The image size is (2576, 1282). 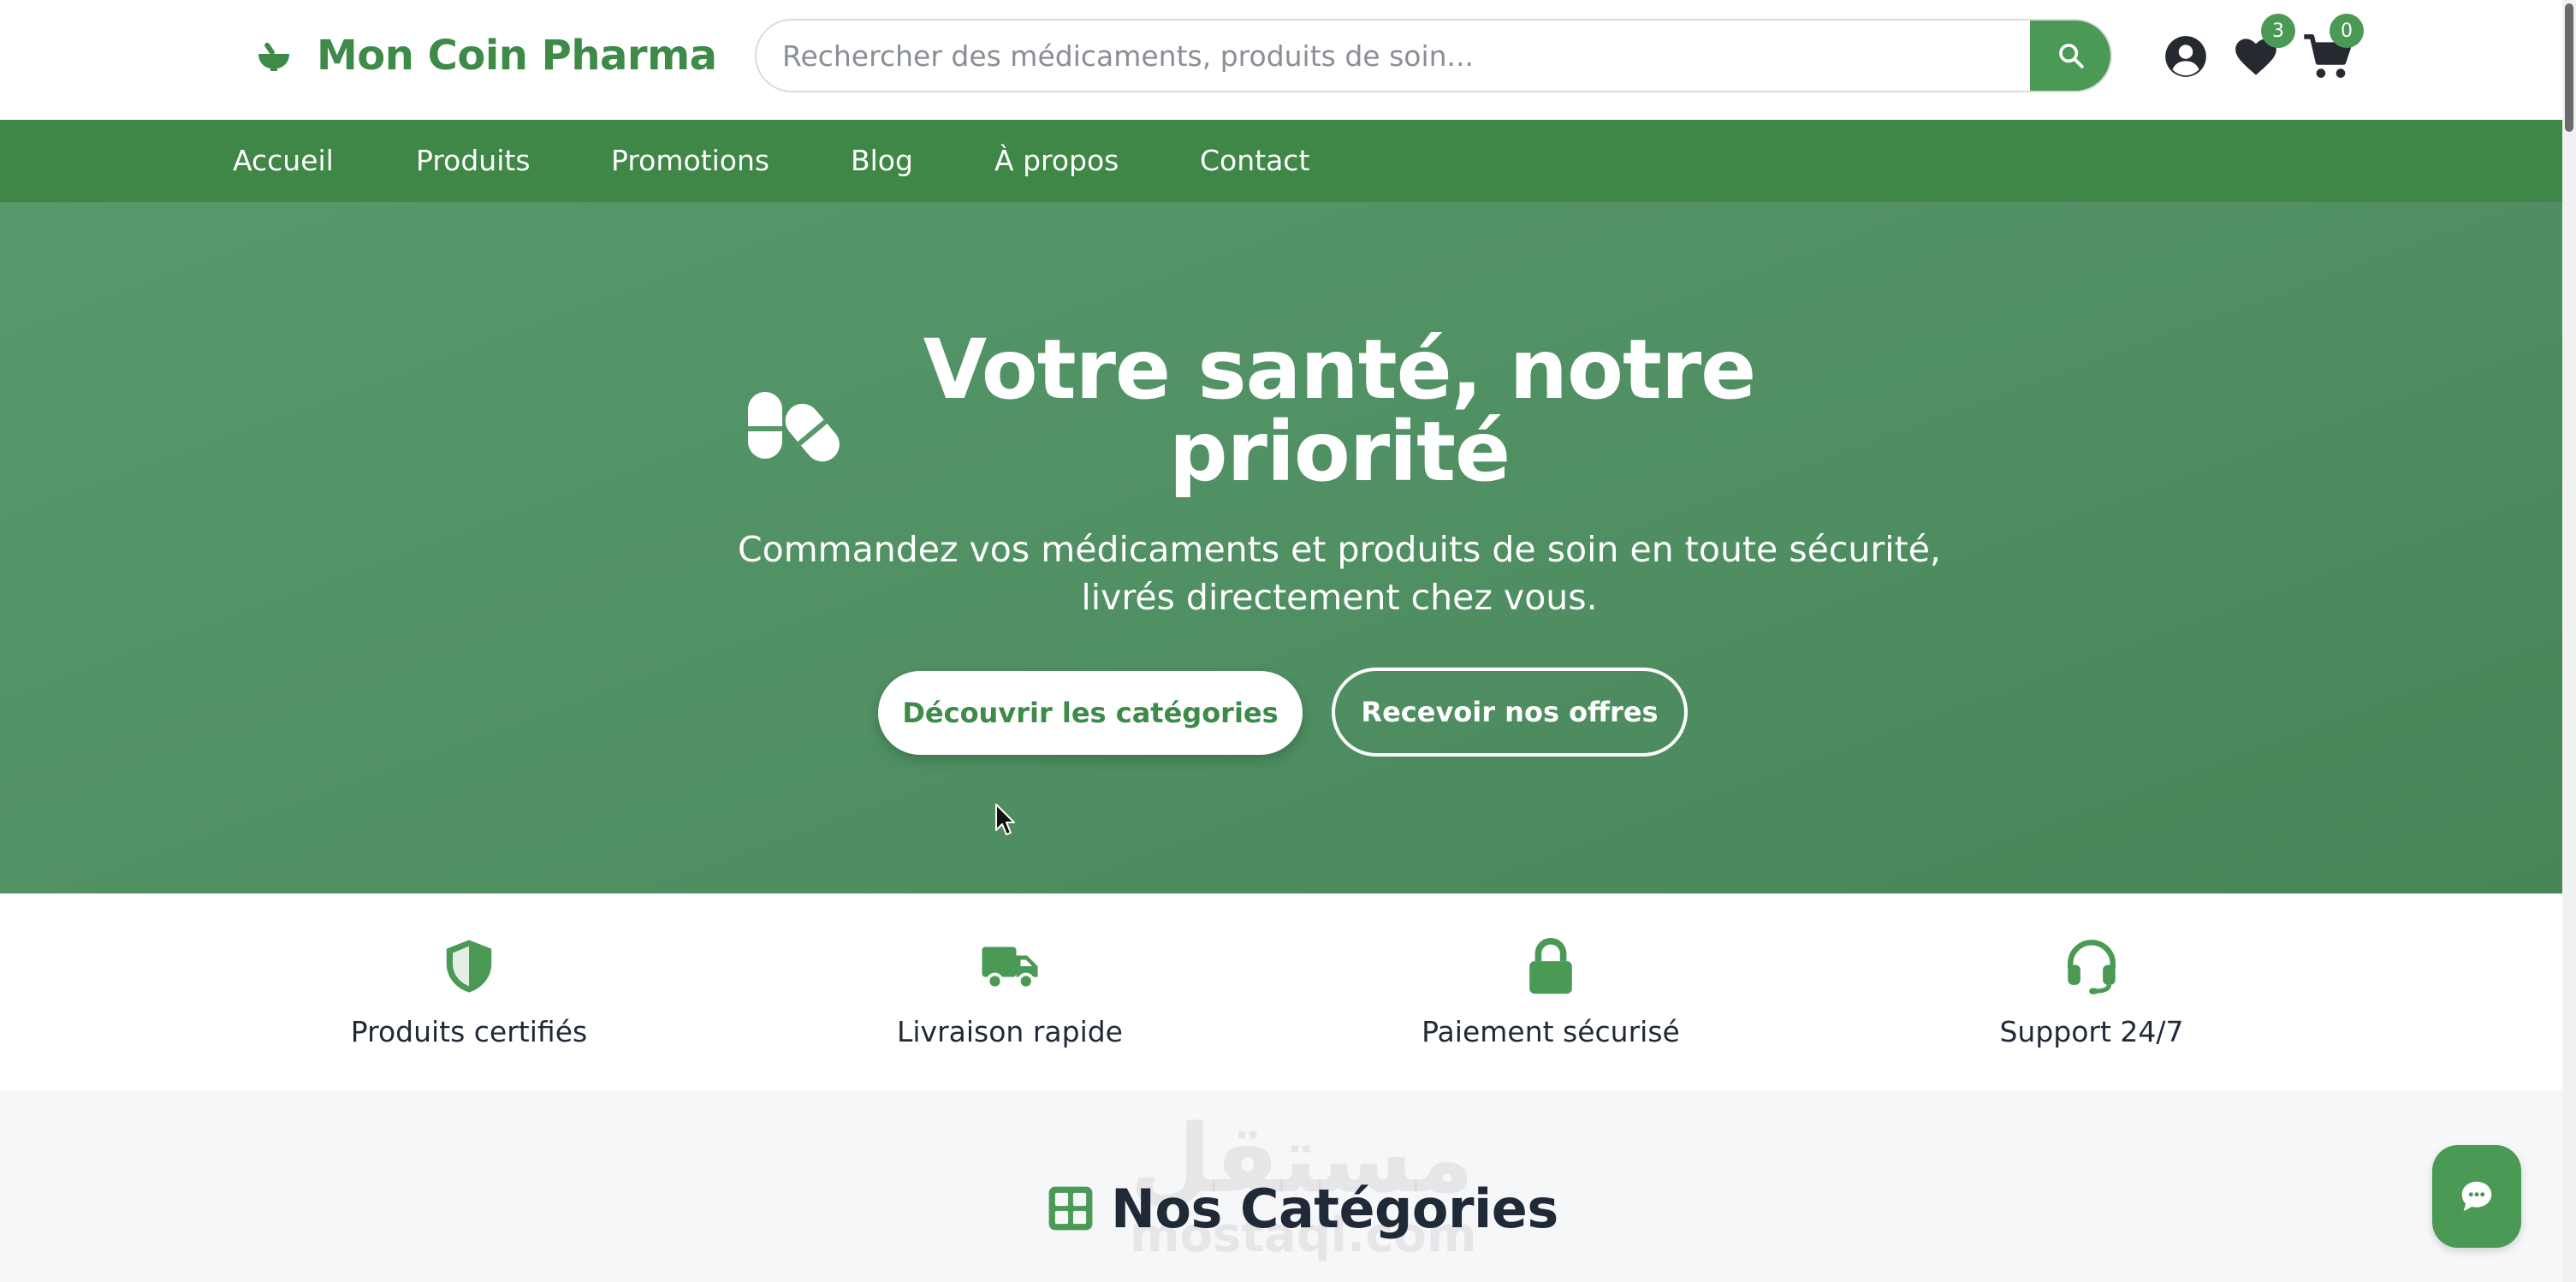 What do you see at coordinates (1056, 161) in the screenshot?
I see `nav-item-a-propos: À propos` at bounding box center [1056, 161].